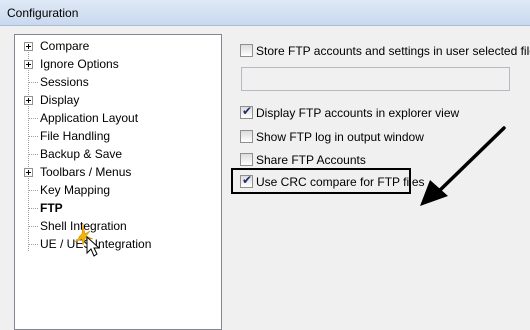  Describe the element at coordinates (79, 64) in the screenshot. I see `tree-item-label: Ignore Options` at that location.